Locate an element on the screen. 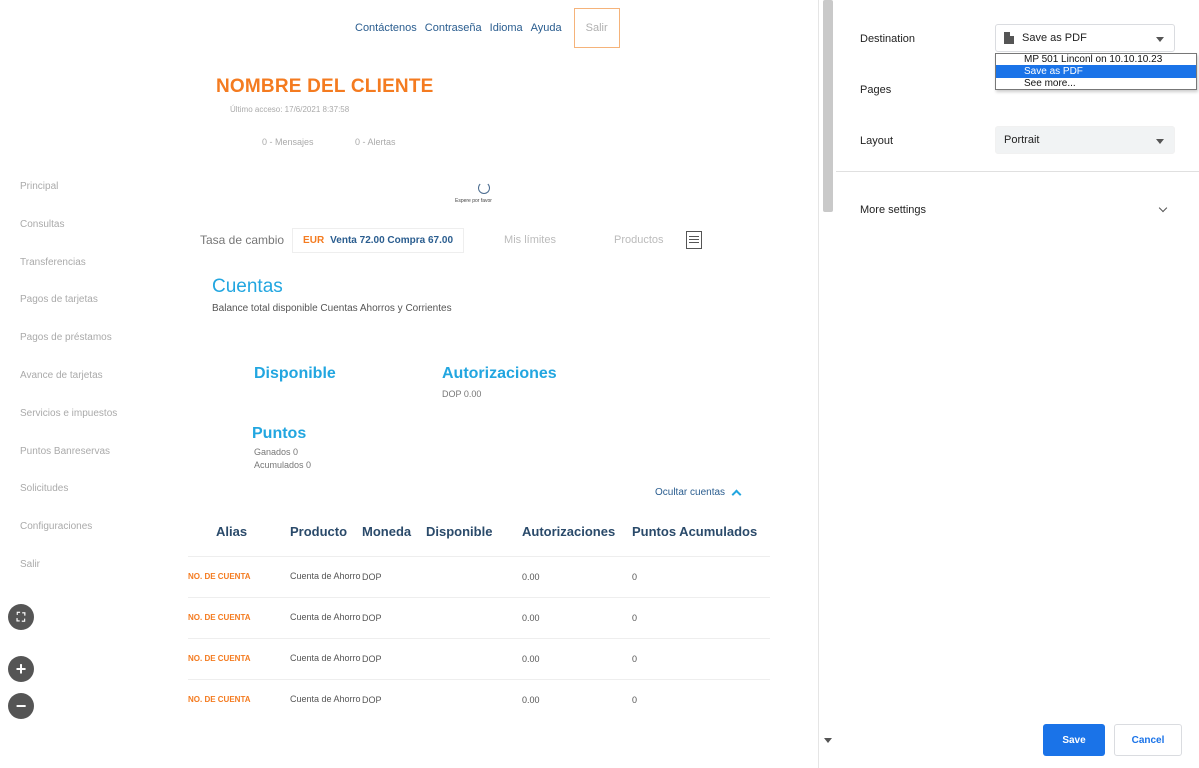  points-accumulated: Acumulados 0 is located at coordinates (283, 465).